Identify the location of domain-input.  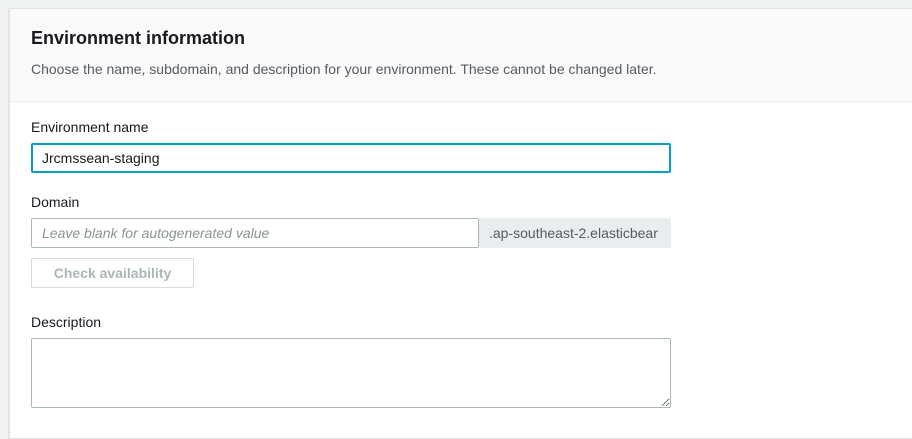
(255, 233).